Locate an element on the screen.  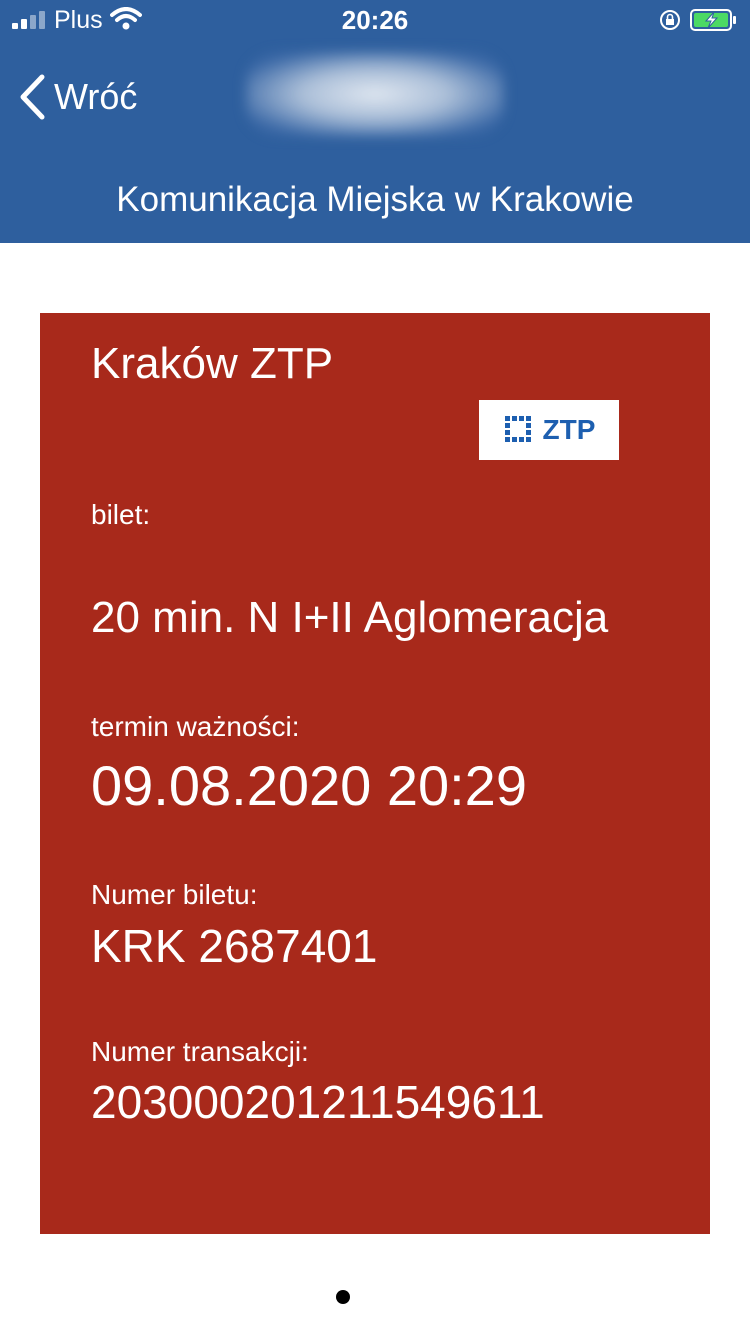
back-label: Wróć is located at coordinates (96, 96).